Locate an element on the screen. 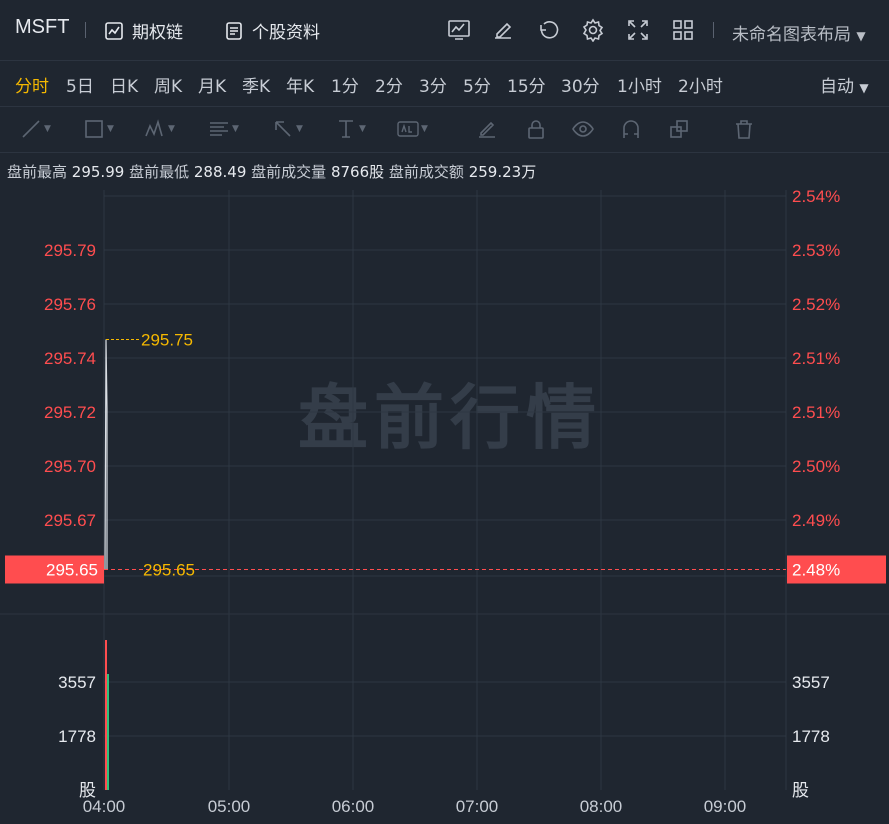 This screenshot has height=824, width=889. auto-scale-label: 自动 is located at coordinates (837, 87).